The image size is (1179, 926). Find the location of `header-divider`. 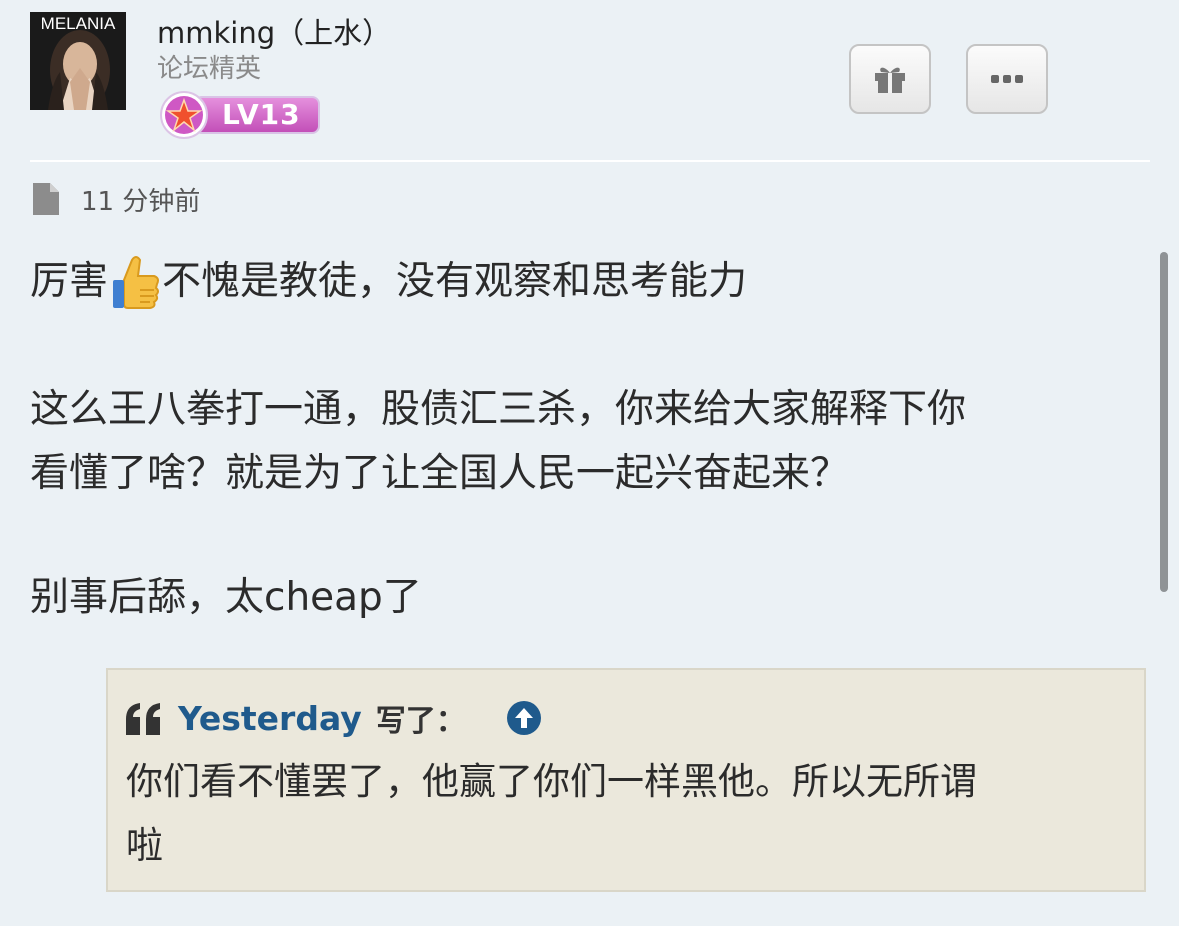

header-divider is located at coordinates (590, 161).